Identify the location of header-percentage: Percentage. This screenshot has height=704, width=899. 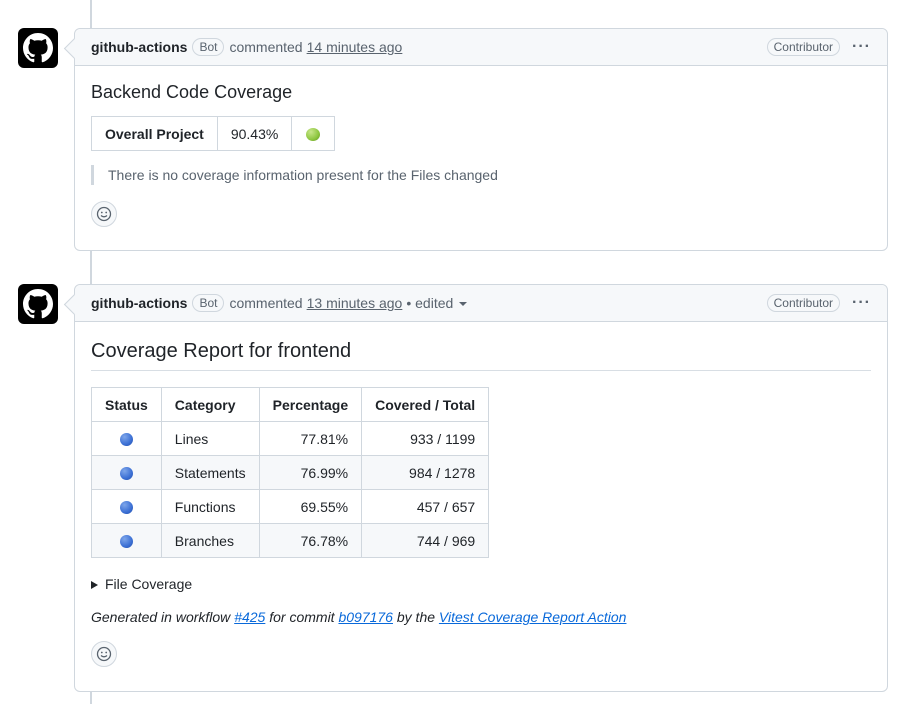
(310, 404).